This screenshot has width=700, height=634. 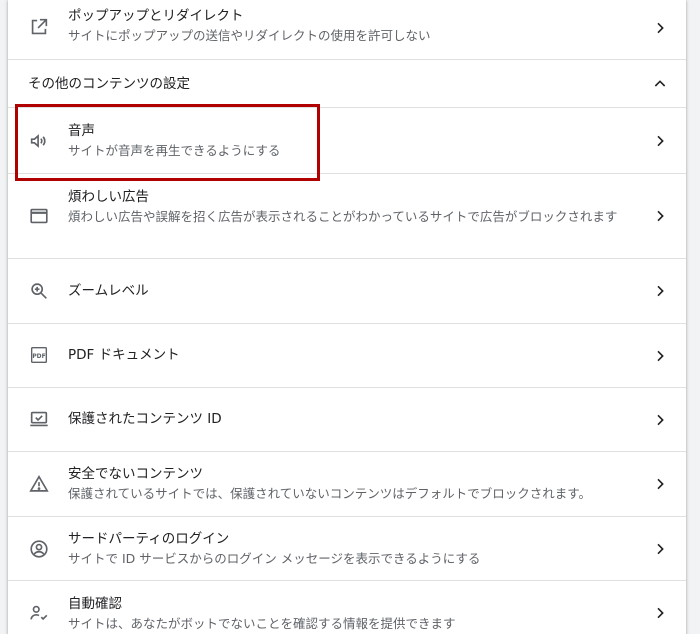 I want to click on external-link-icon, so click(x=39, y=27).